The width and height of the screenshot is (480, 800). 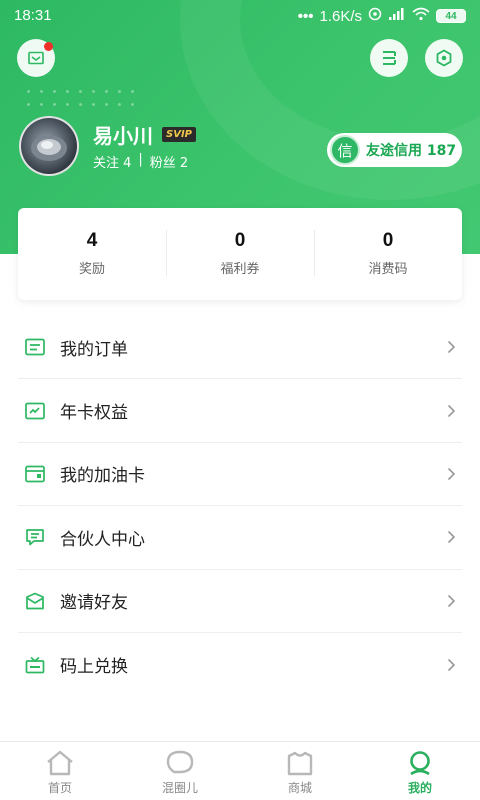 What do you see at coordinates (240, 348) in the screenshot?
I see `menu-item-orders: 我的订单` at bounding box center [240, 348].